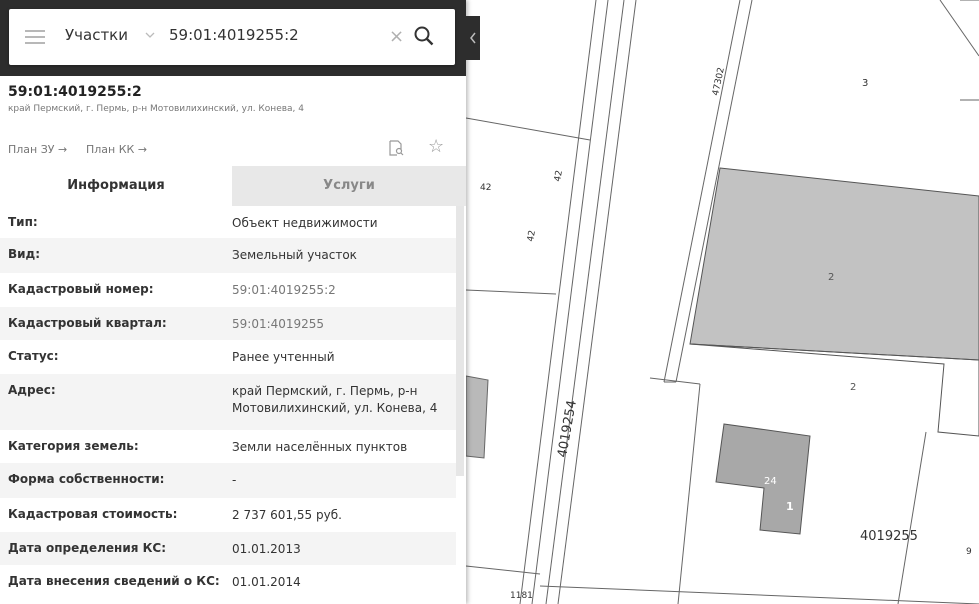 The width and height of the screenshot is (979, 604). What do you see at coordinates (770, 481) in the screenshot?
I see `map-label-24: 24` at bounding box center [770, 481].